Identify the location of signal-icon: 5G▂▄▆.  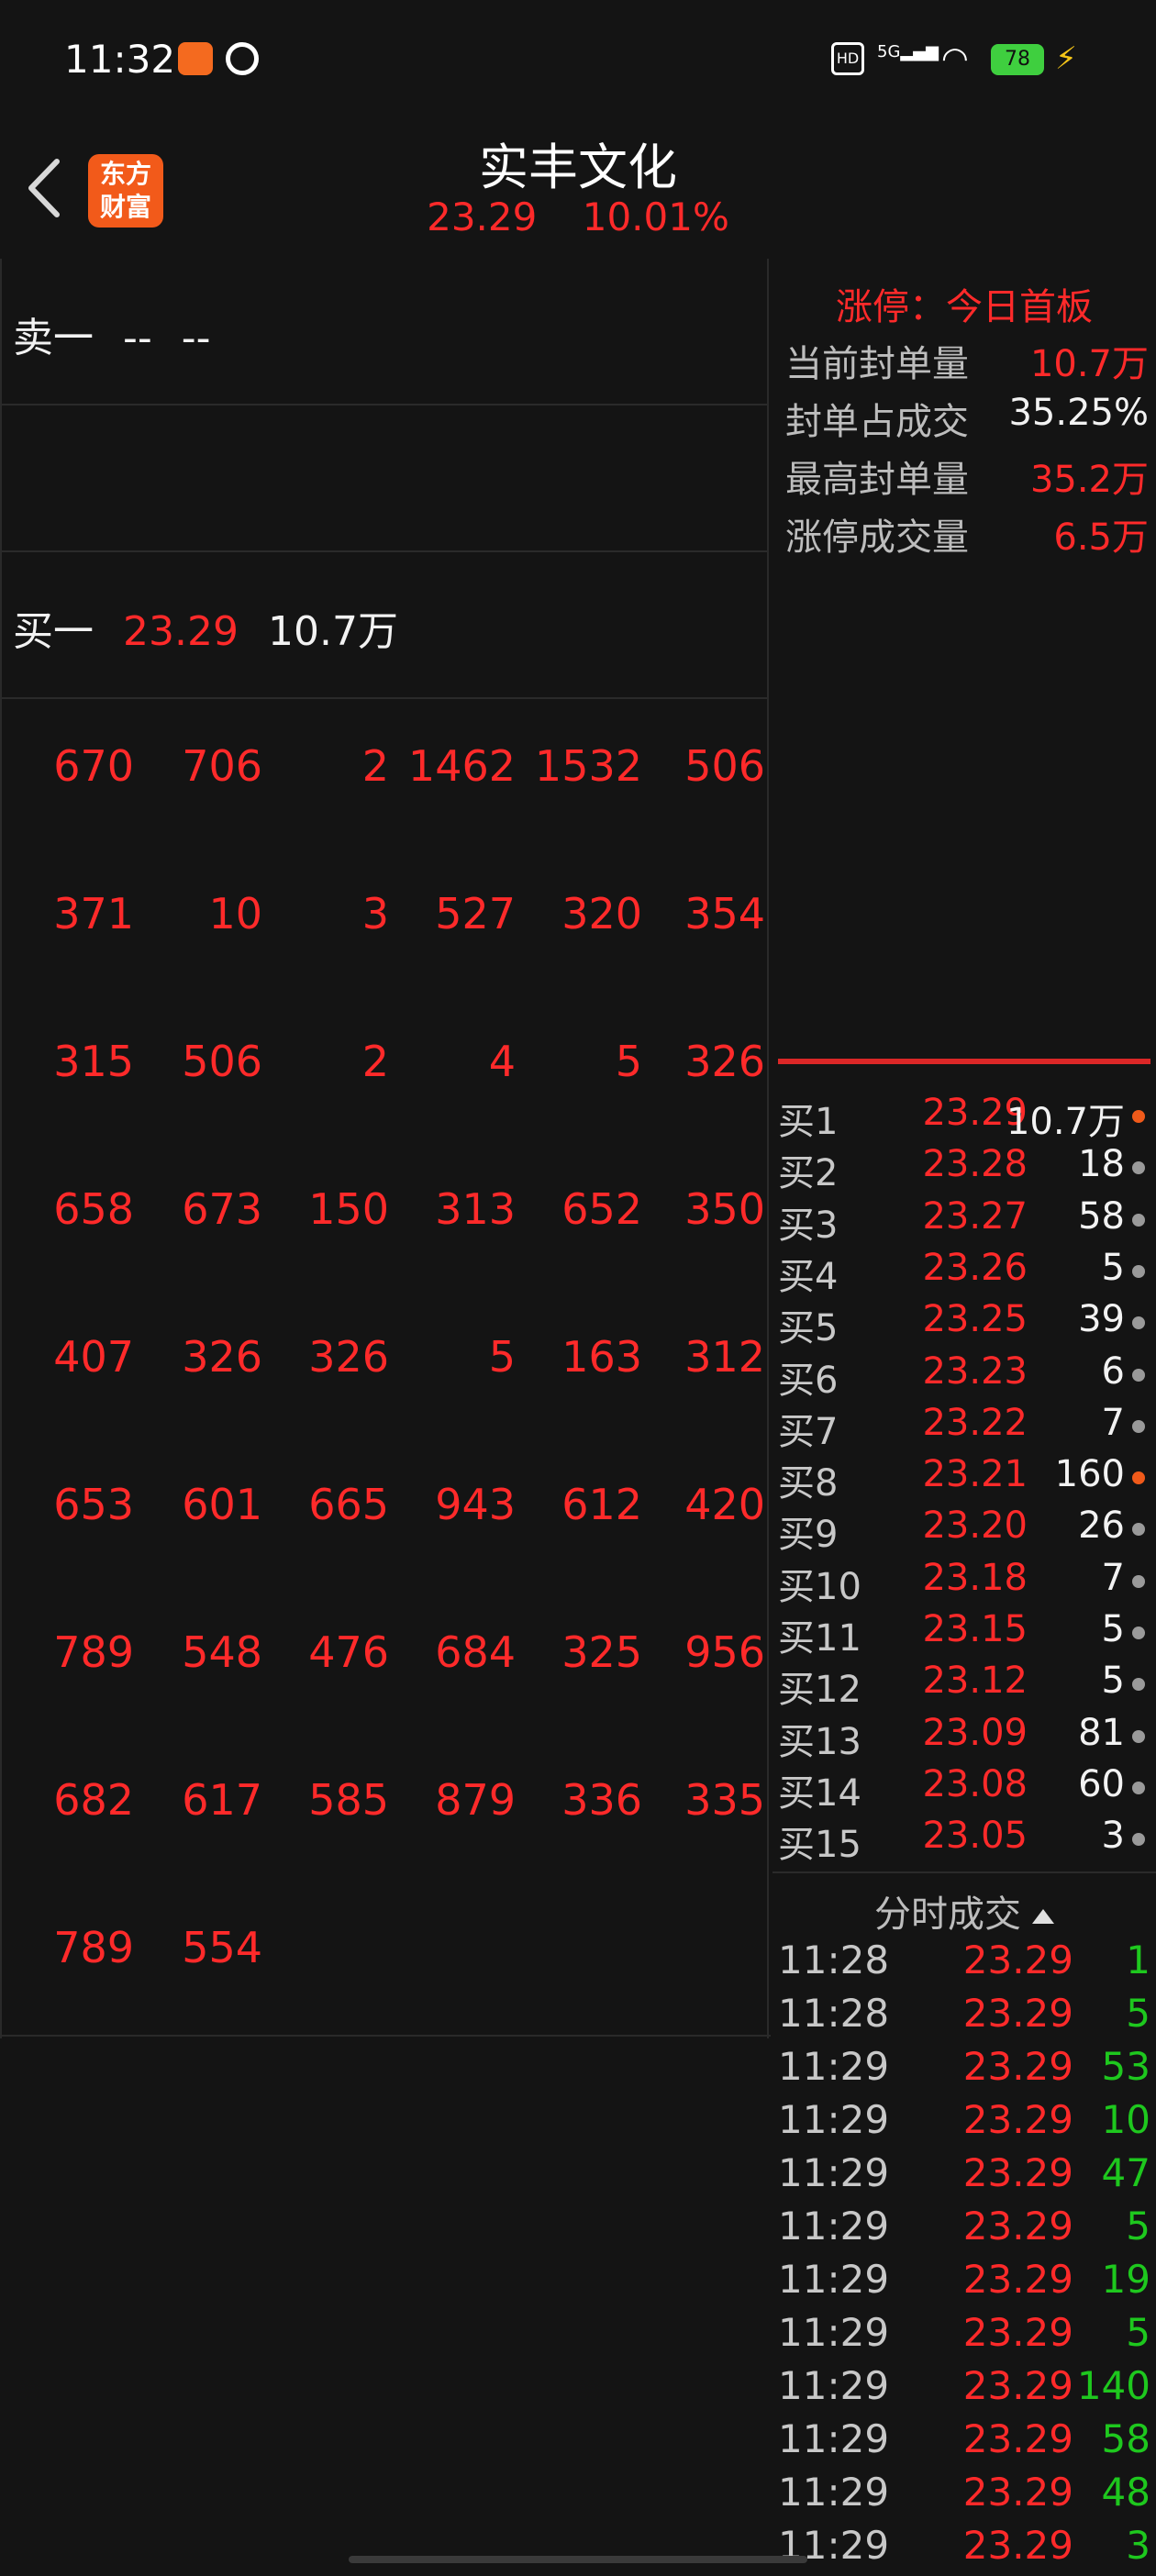
(908, 58).